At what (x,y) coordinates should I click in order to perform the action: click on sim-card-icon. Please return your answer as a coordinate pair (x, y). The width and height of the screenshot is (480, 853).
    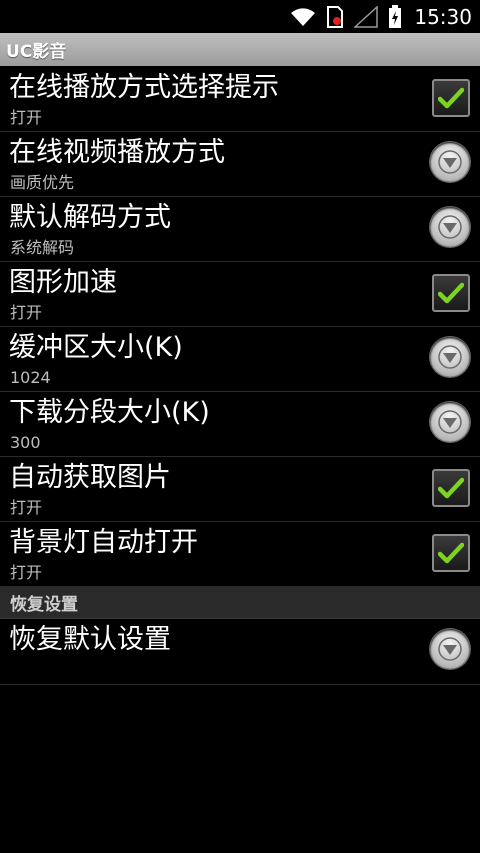
    Looking at the image, I should click on (335, 16).